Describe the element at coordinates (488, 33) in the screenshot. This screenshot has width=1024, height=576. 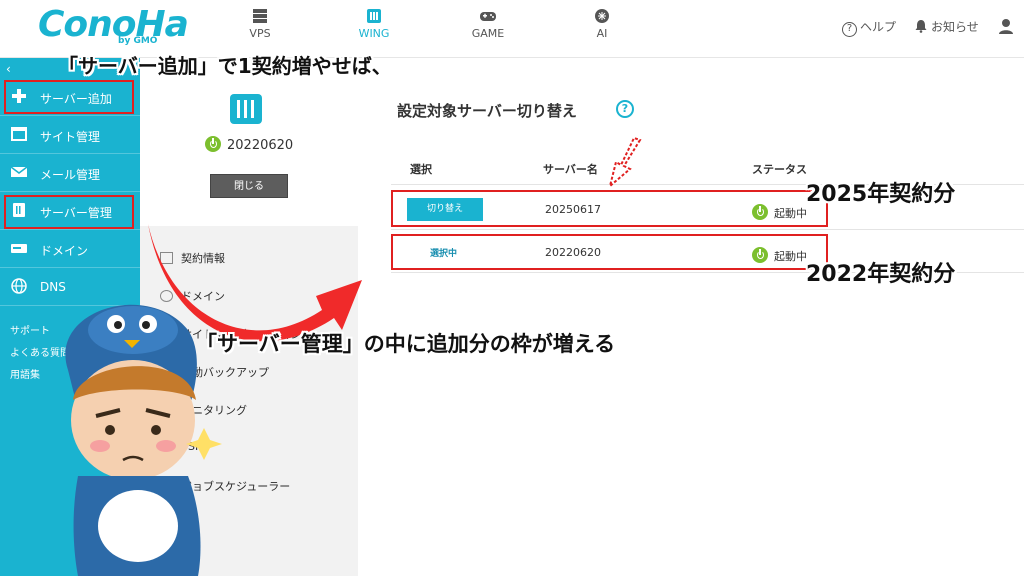
I see `nav-game-label: GAME` at that location.